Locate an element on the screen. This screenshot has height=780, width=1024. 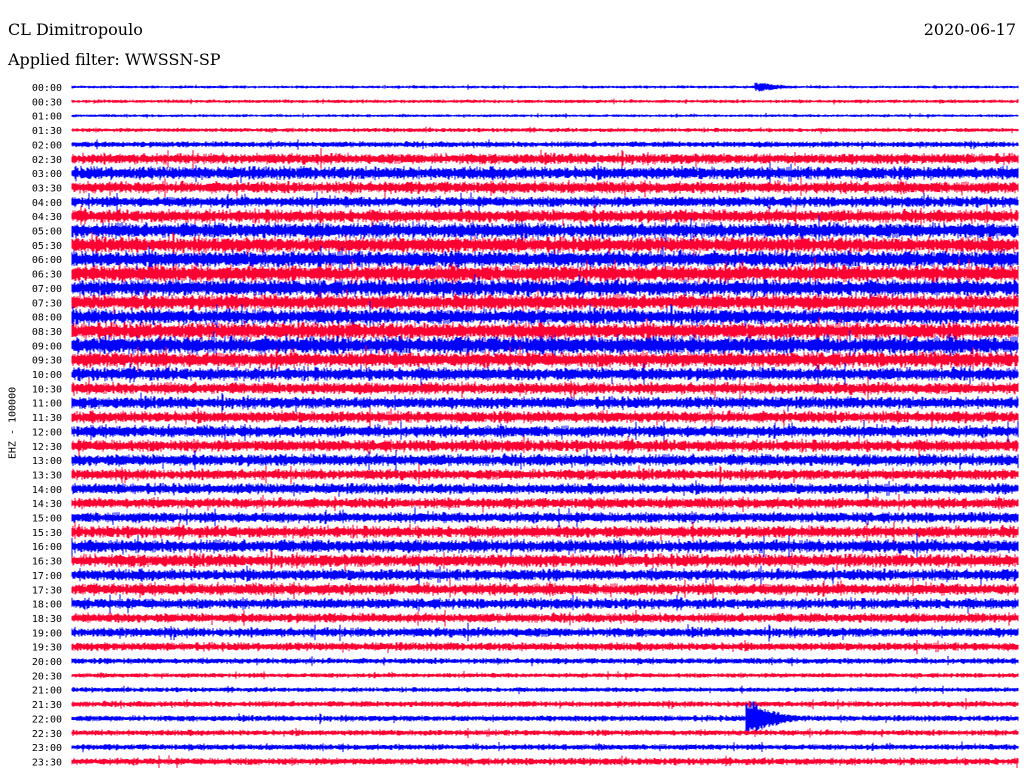
time-tick-label: 16:30 is located at coordinates (47, 562).